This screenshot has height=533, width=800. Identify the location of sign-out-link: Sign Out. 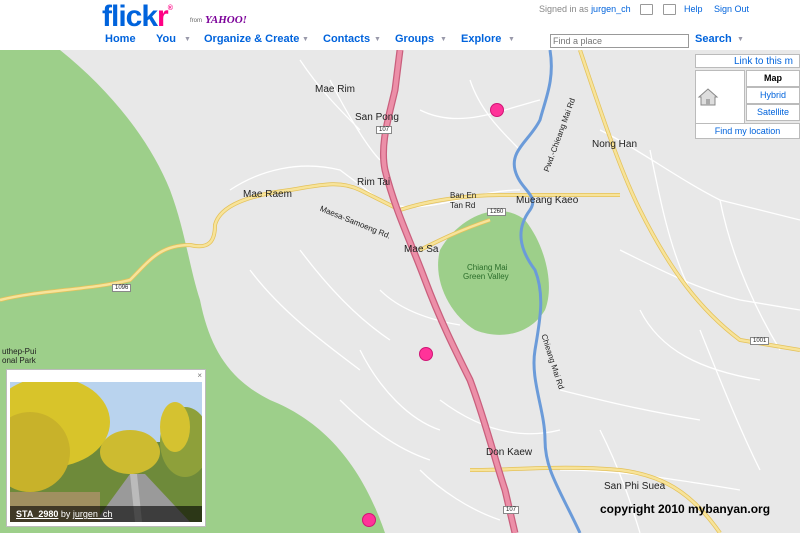
(731, 9).